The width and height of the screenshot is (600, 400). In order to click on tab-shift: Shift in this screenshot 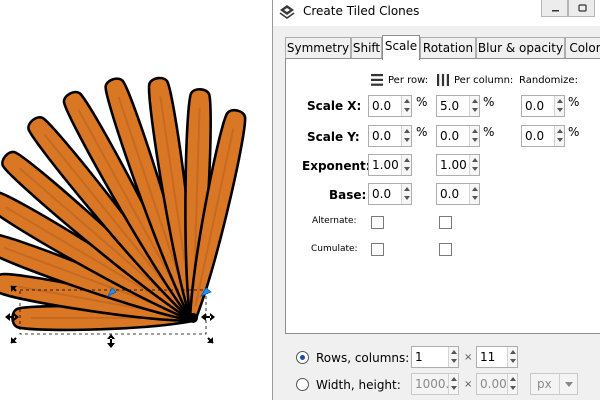, I will do `click(366, 48)`.